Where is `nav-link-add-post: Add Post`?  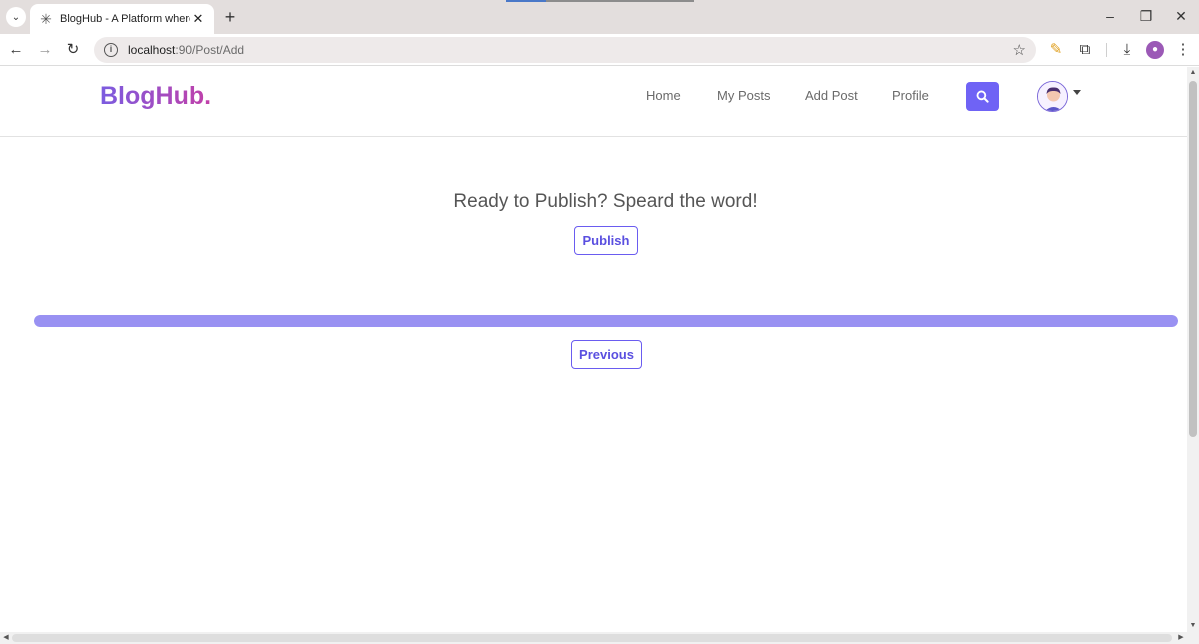
nav-link-add-post: Add Post is located at coordinates (831, 95).